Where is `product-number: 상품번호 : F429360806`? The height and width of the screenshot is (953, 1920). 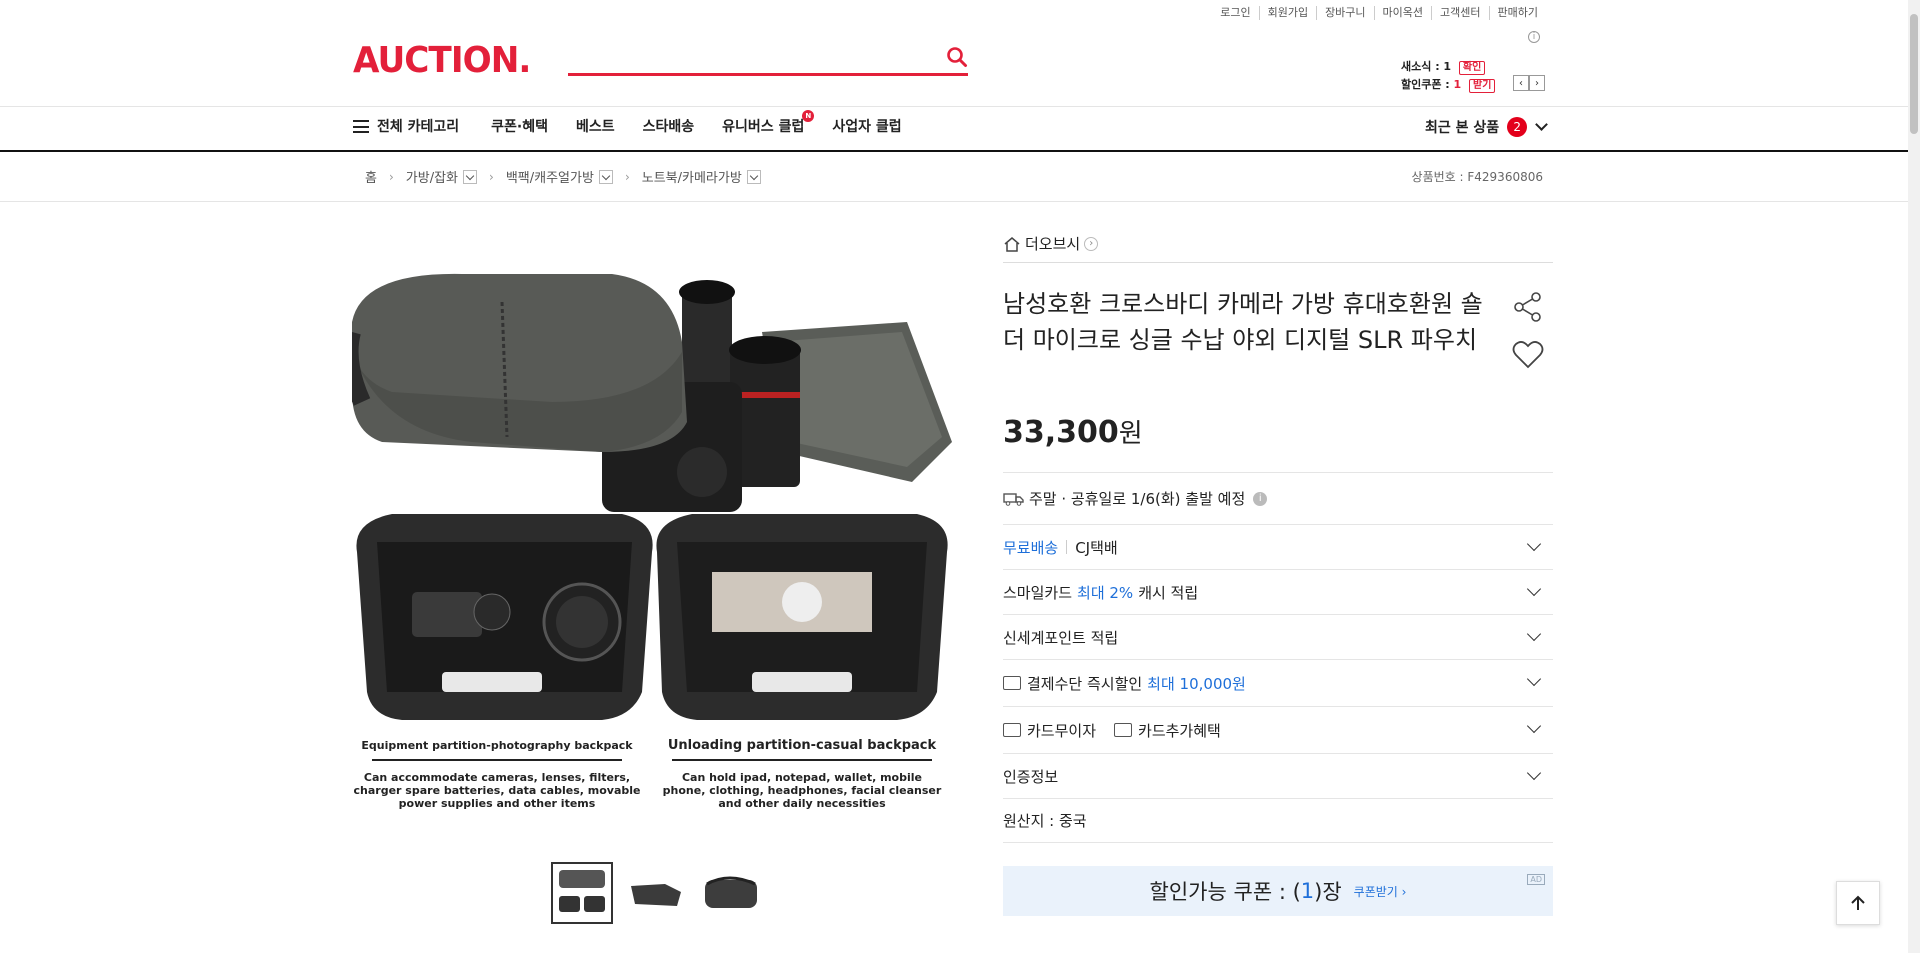
product-number: 상품번호 : F429360806 is located at coordinates (1477, 177).